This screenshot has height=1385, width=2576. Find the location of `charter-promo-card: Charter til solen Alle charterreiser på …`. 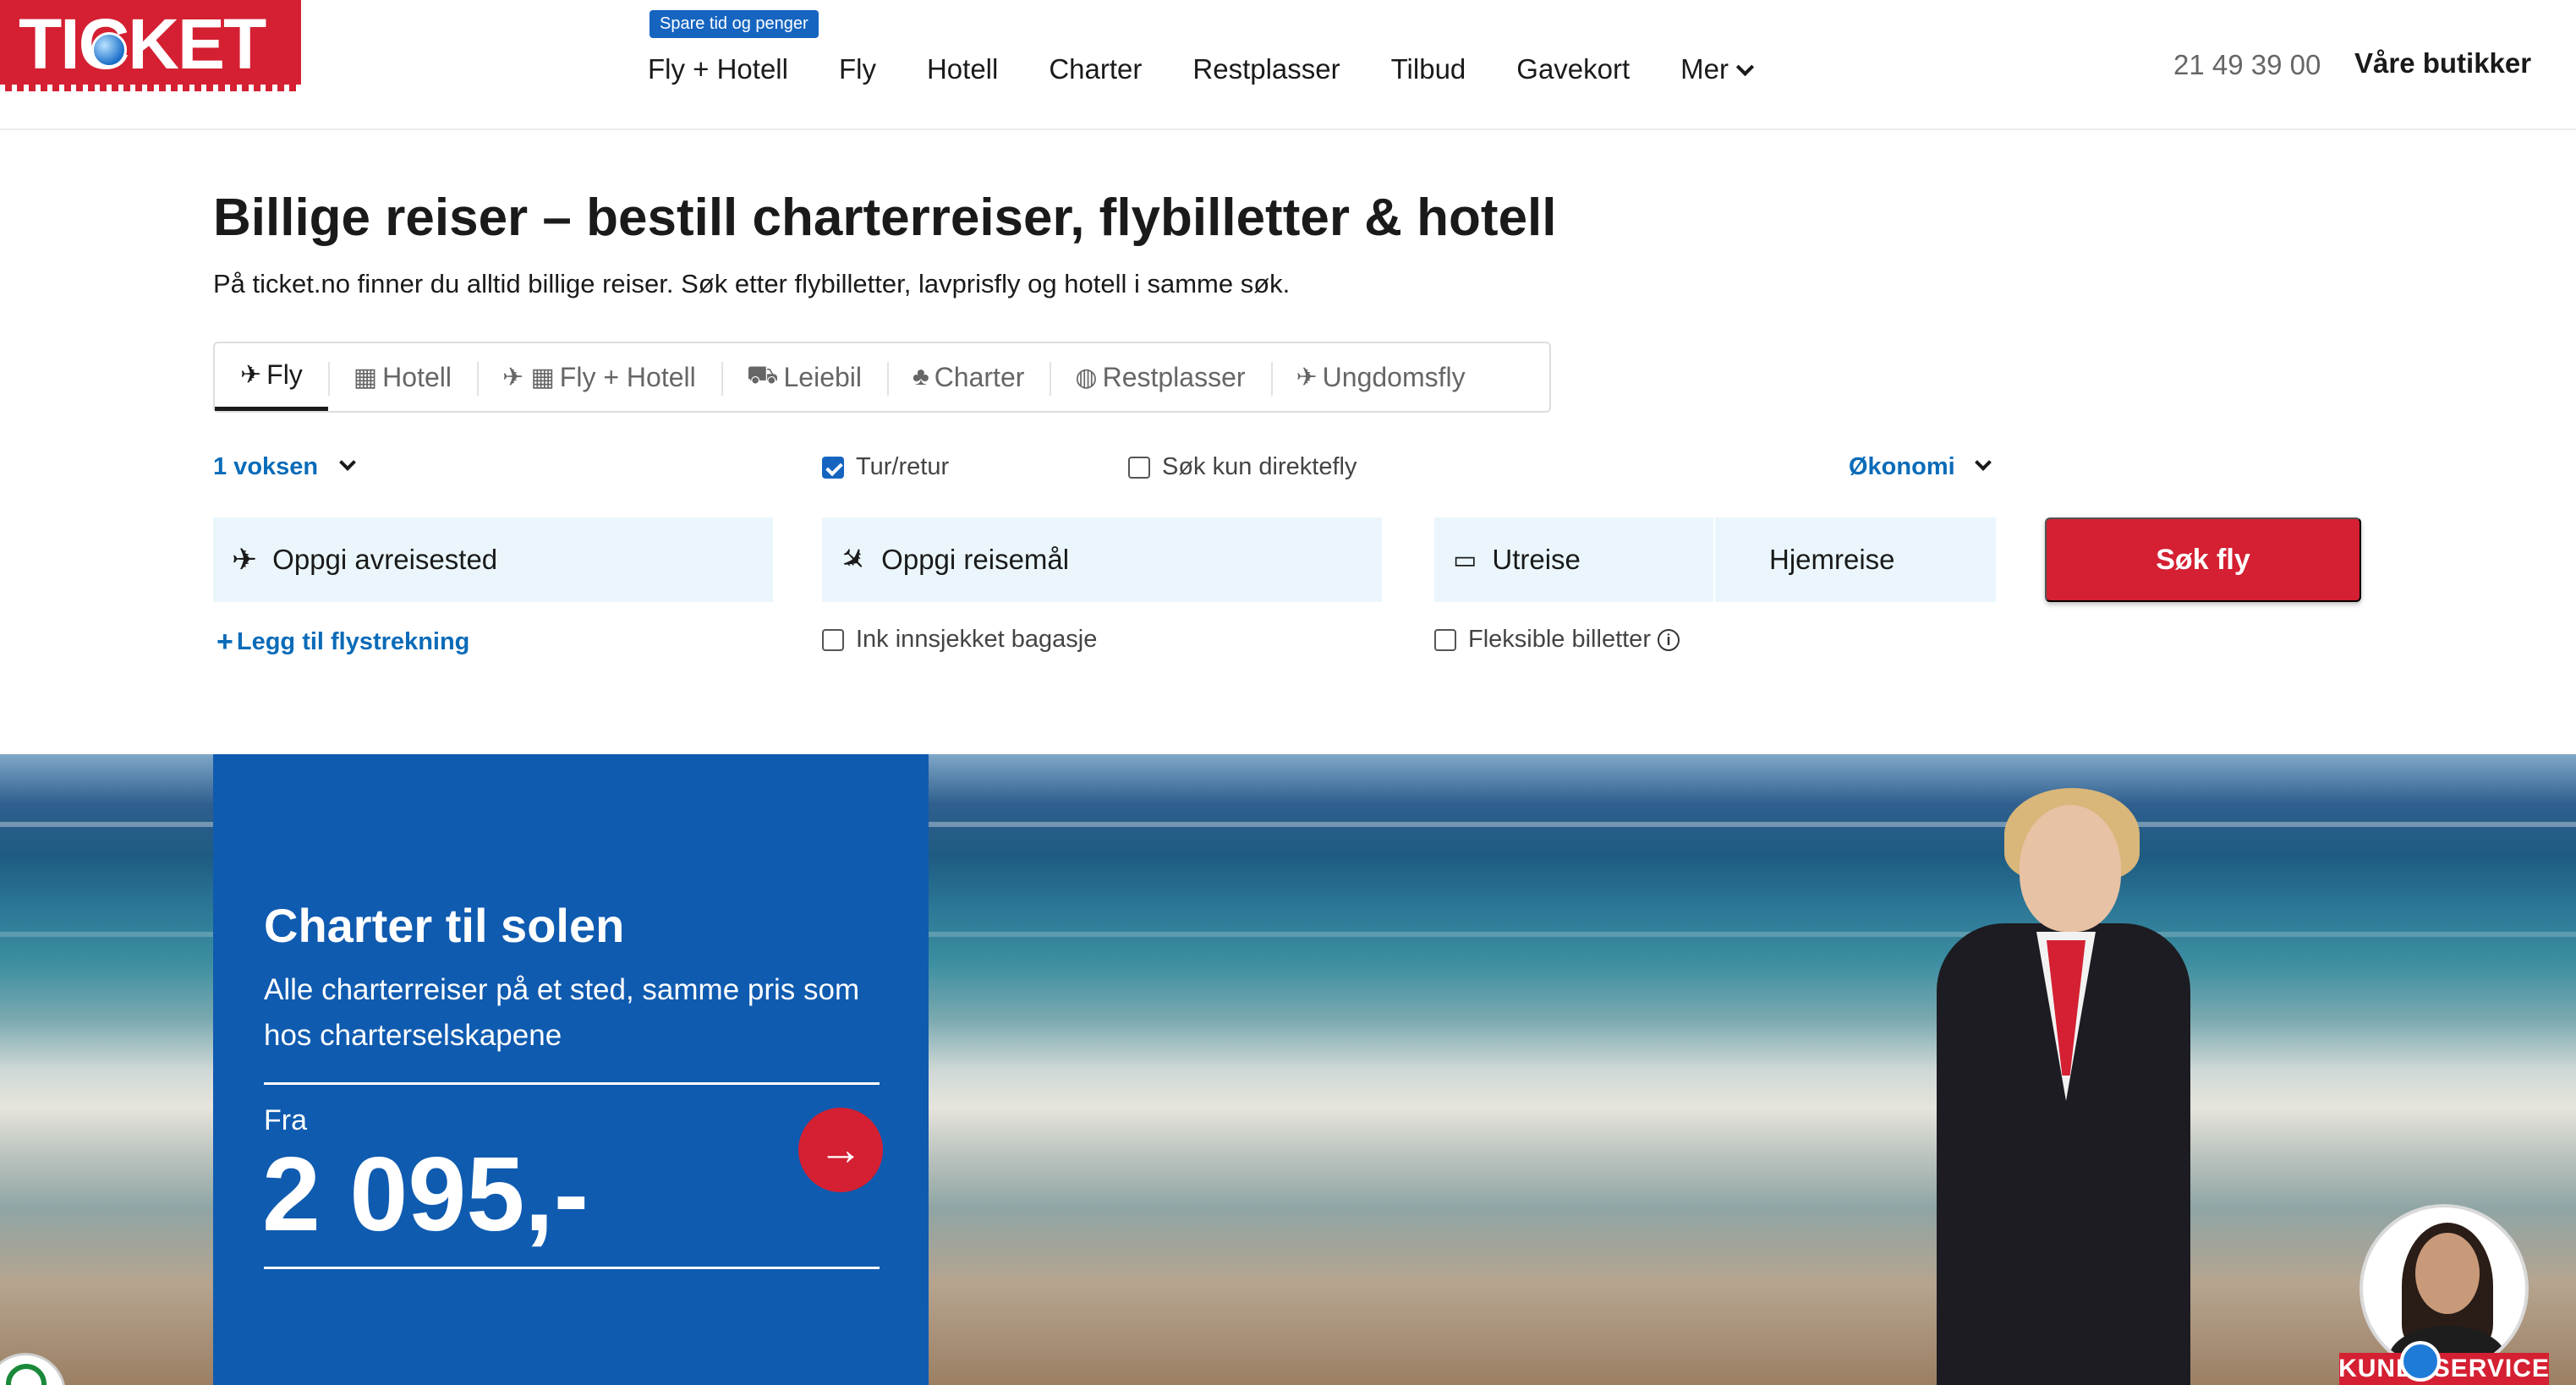

charter-promo-card: Charter til solen Alle charterreiser på … is located at coordinates (571, 1069).